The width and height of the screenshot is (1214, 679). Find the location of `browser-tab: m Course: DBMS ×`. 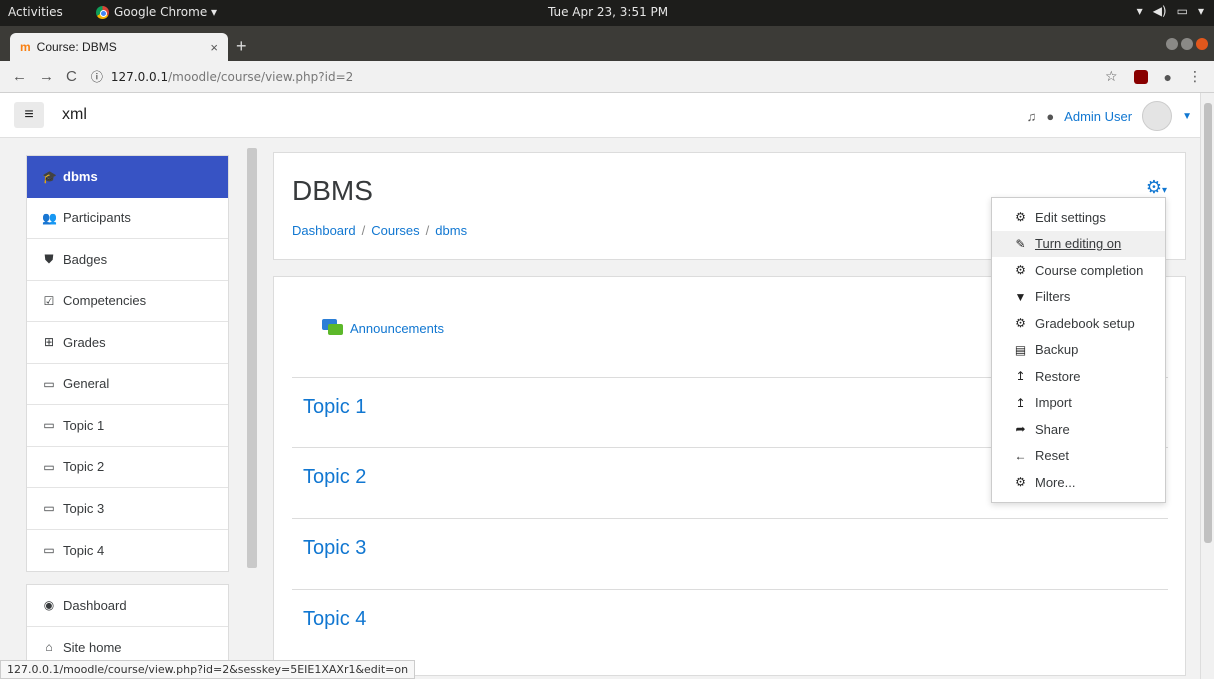

browser-tab: m Course: DBMS × is located at coordinates (119, 47).